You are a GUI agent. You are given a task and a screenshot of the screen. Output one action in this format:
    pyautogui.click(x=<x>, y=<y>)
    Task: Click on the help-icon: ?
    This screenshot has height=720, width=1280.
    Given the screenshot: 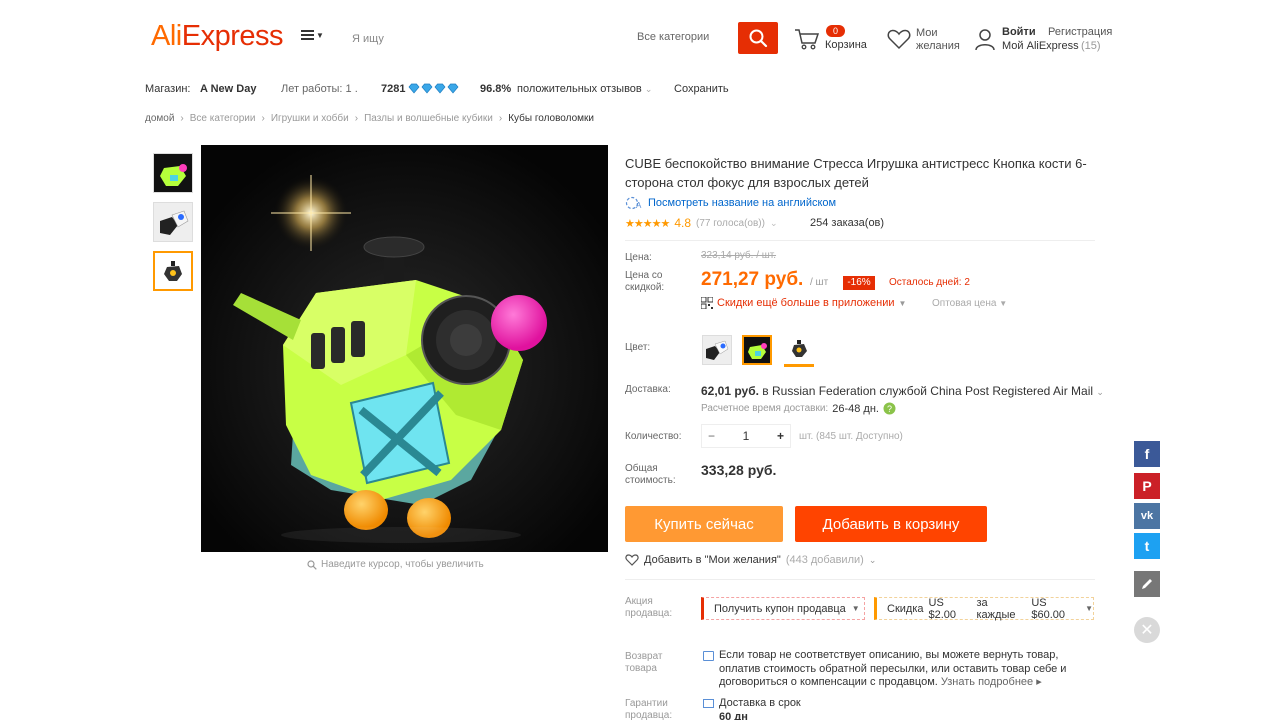 What is the action you would take?
    pyautogui.click(x=889, y=408)
    